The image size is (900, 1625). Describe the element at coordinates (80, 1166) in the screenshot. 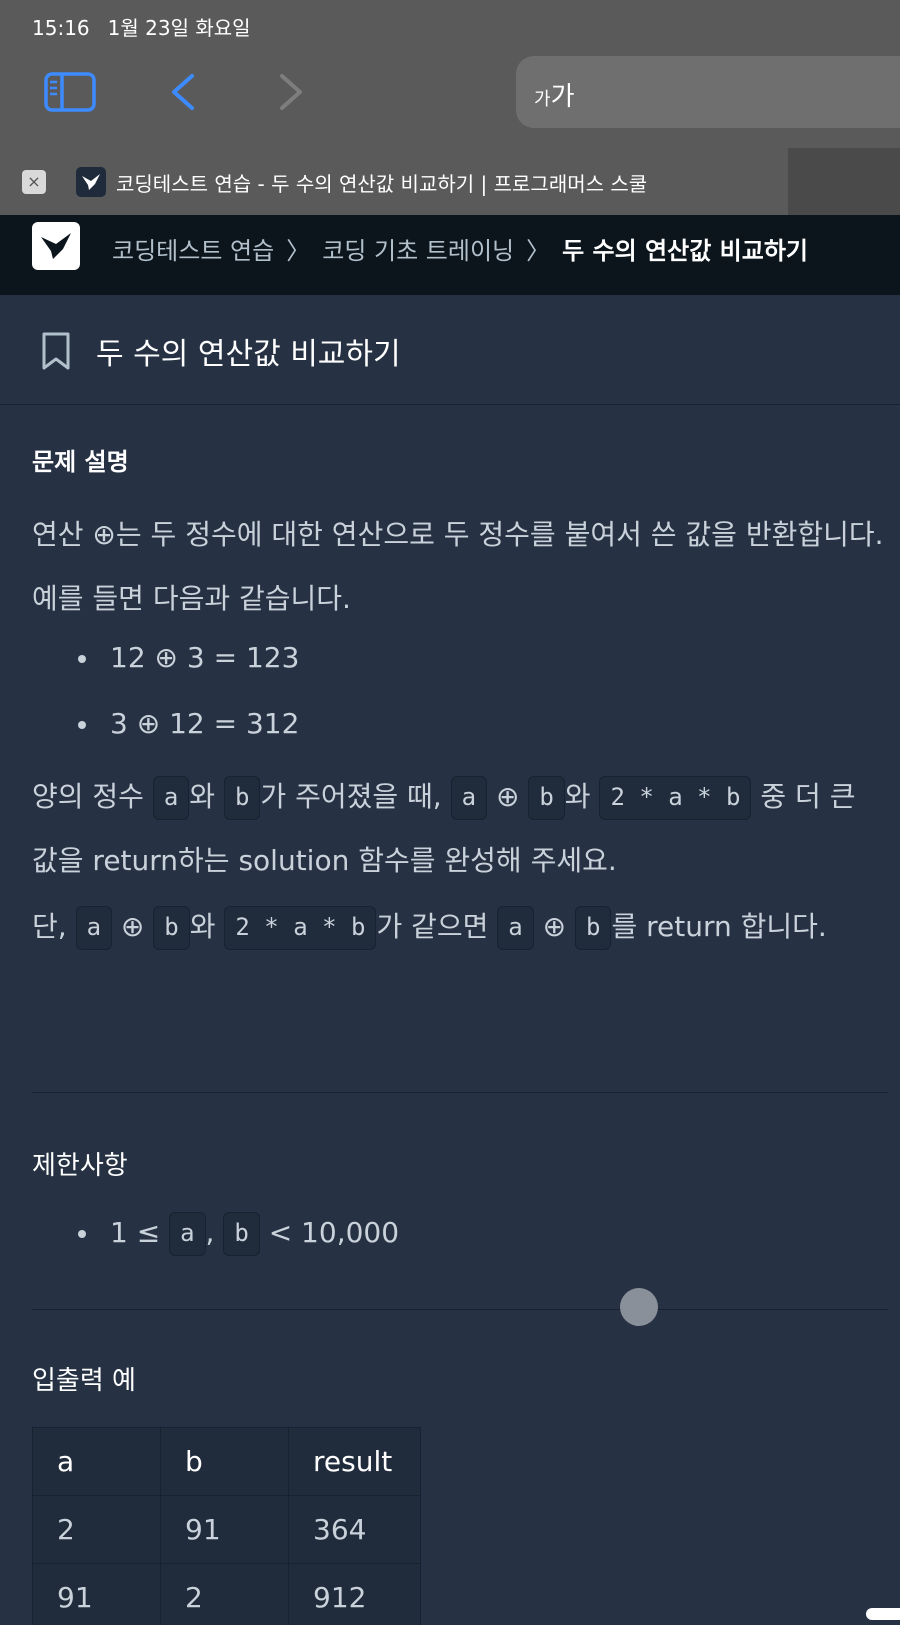

I see `section-heading-constraints: 제한사항` at that location.